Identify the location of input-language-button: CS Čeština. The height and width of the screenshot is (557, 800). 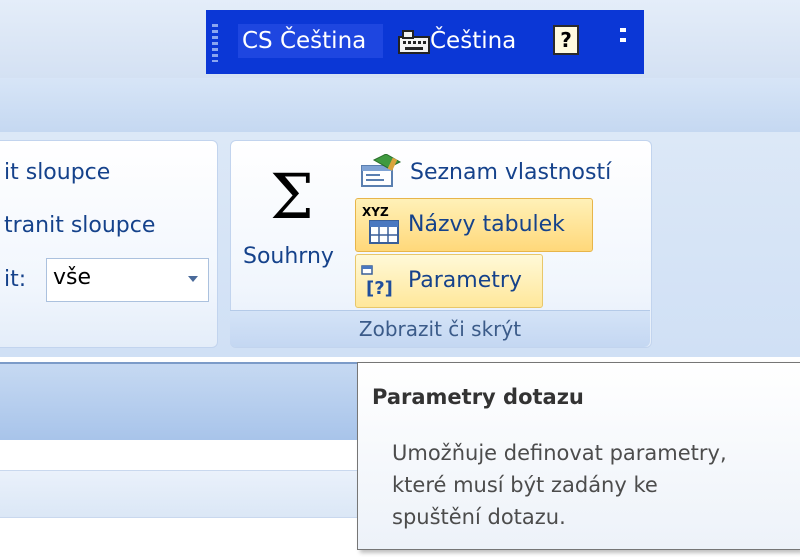
(310, 41).